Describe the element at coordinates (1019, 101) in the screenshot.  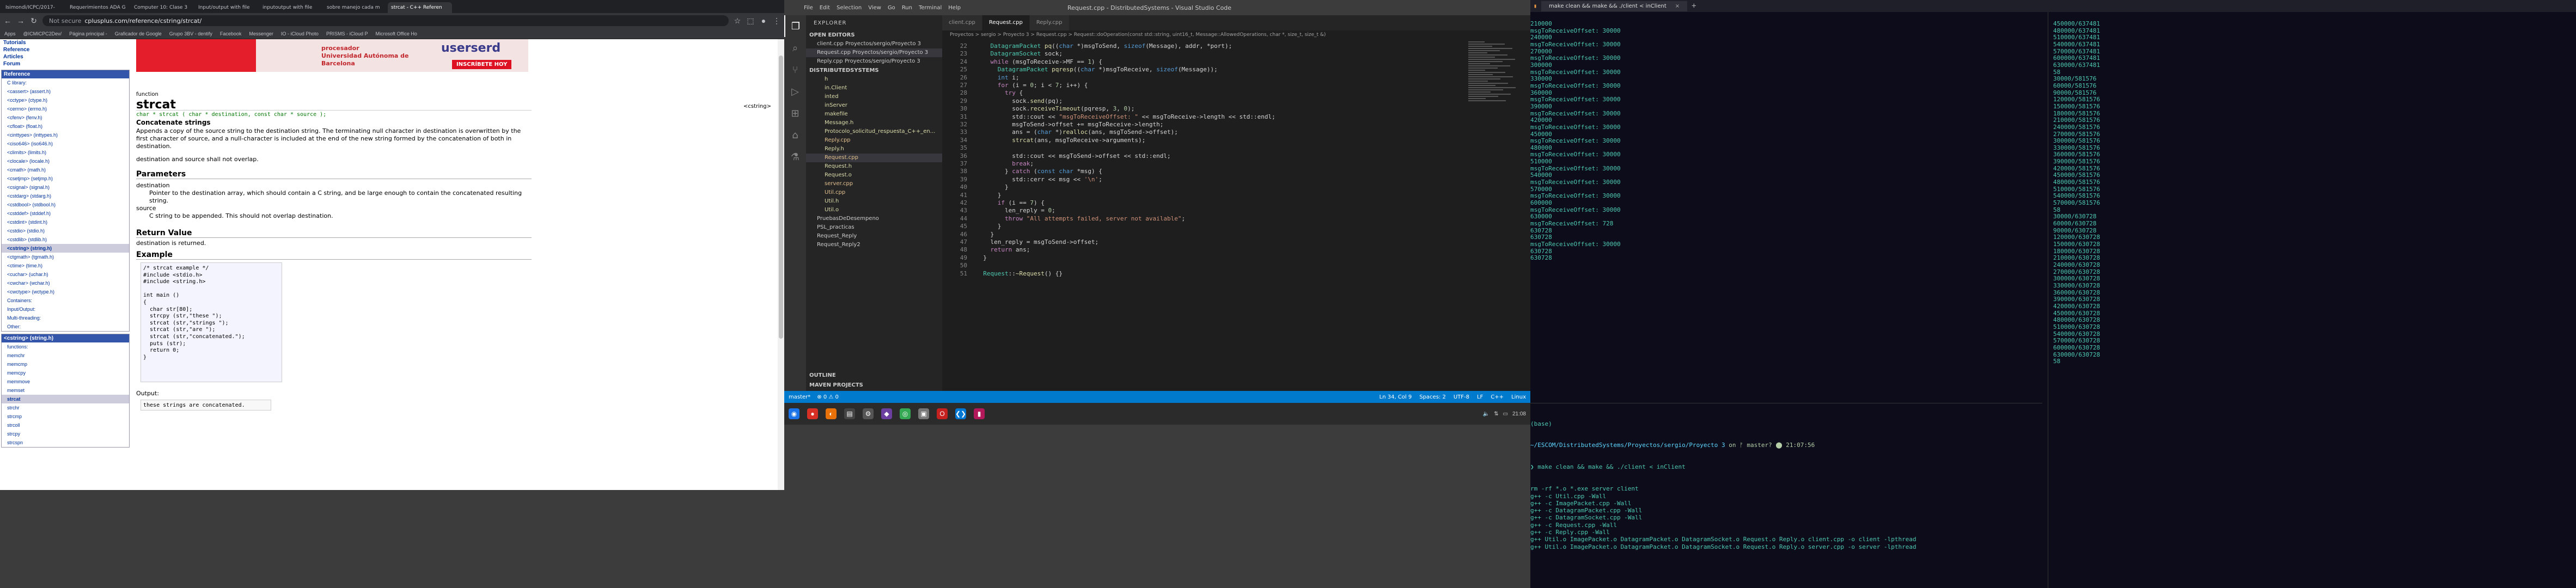
I see `code-line: sock.send(pq);` at that location.